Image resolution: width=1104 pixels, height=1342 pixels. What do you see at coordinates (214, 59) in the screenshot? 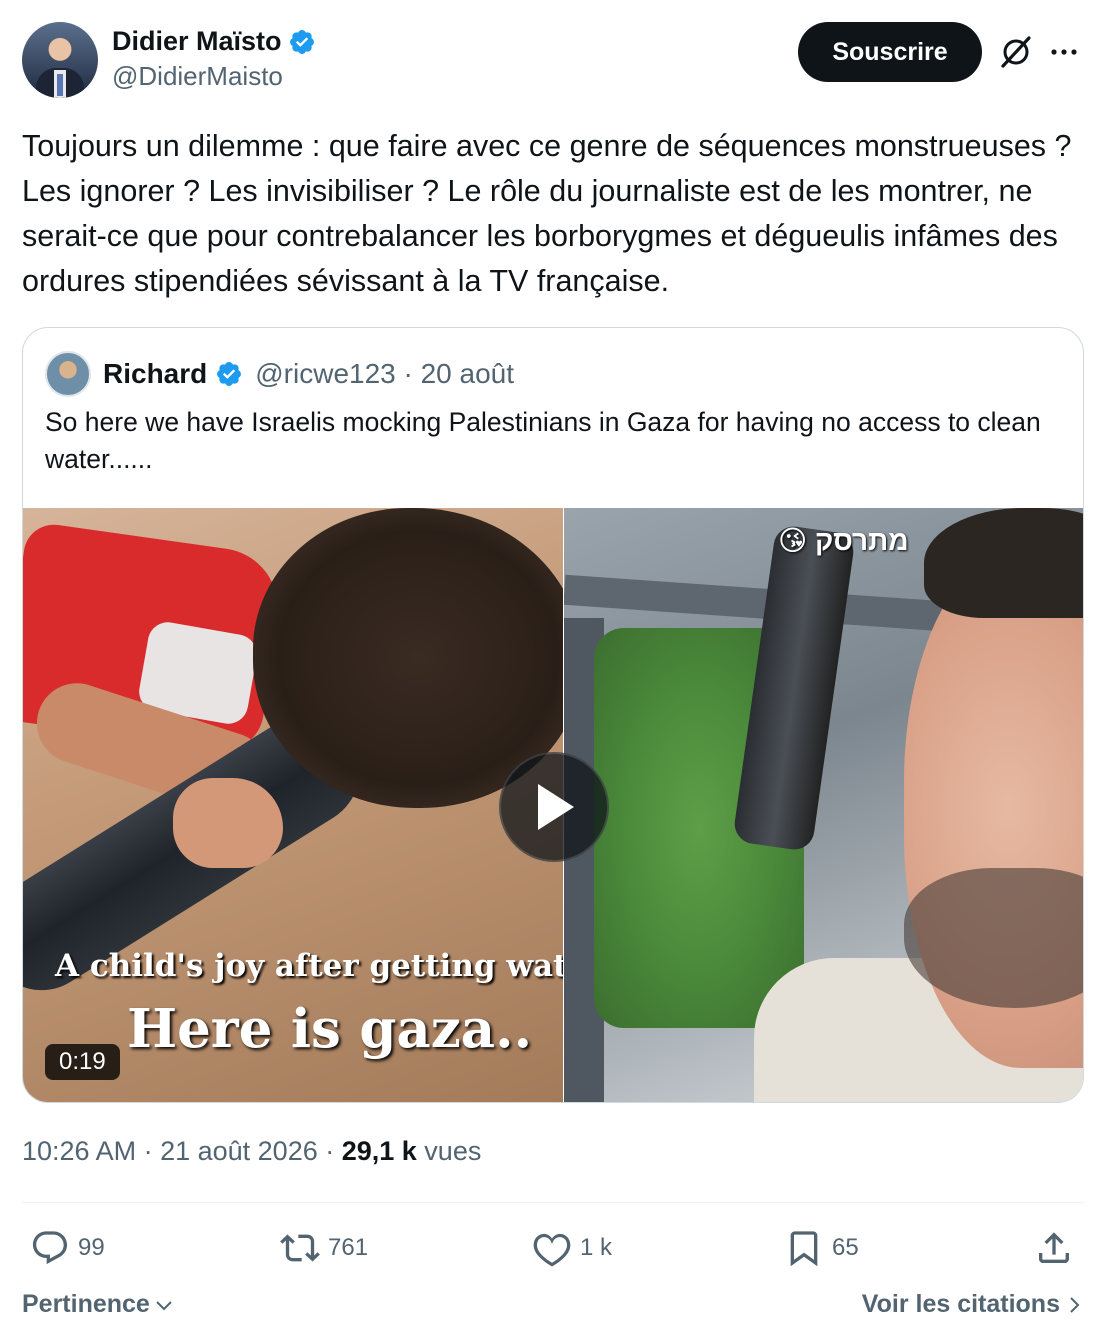
I see `author-name-block: Didier Maïsto @DidierMaisto` at bounding box center [214, 59].